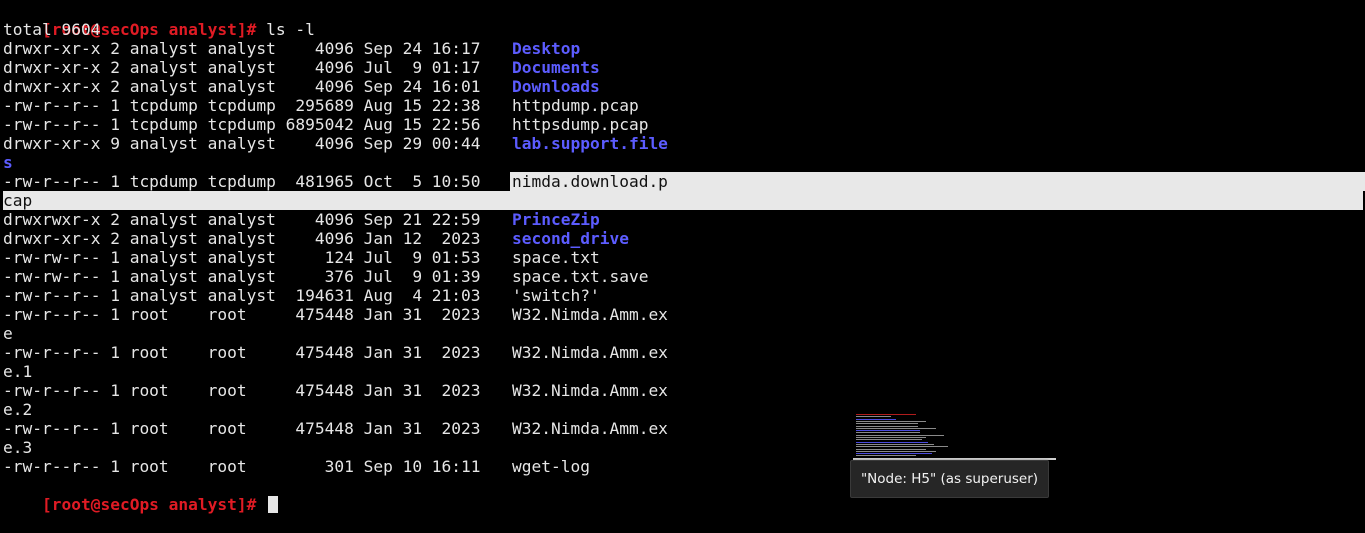 This screenshot has height=533, width=1365. What do you see at coordinates (556, 67) in the screenshot?
I see `directory-name: Documents` at bounding box center [556, 67].